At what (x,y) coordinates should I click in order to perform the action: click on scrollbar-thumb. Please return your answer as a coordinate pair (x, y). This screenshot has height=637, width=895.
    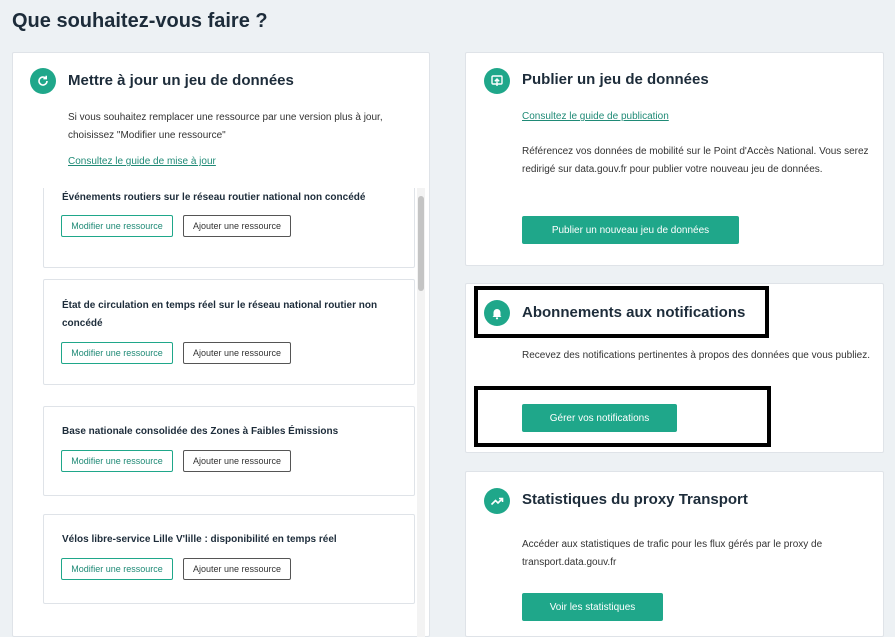
    Looking at the image, I should click on (421, 243).